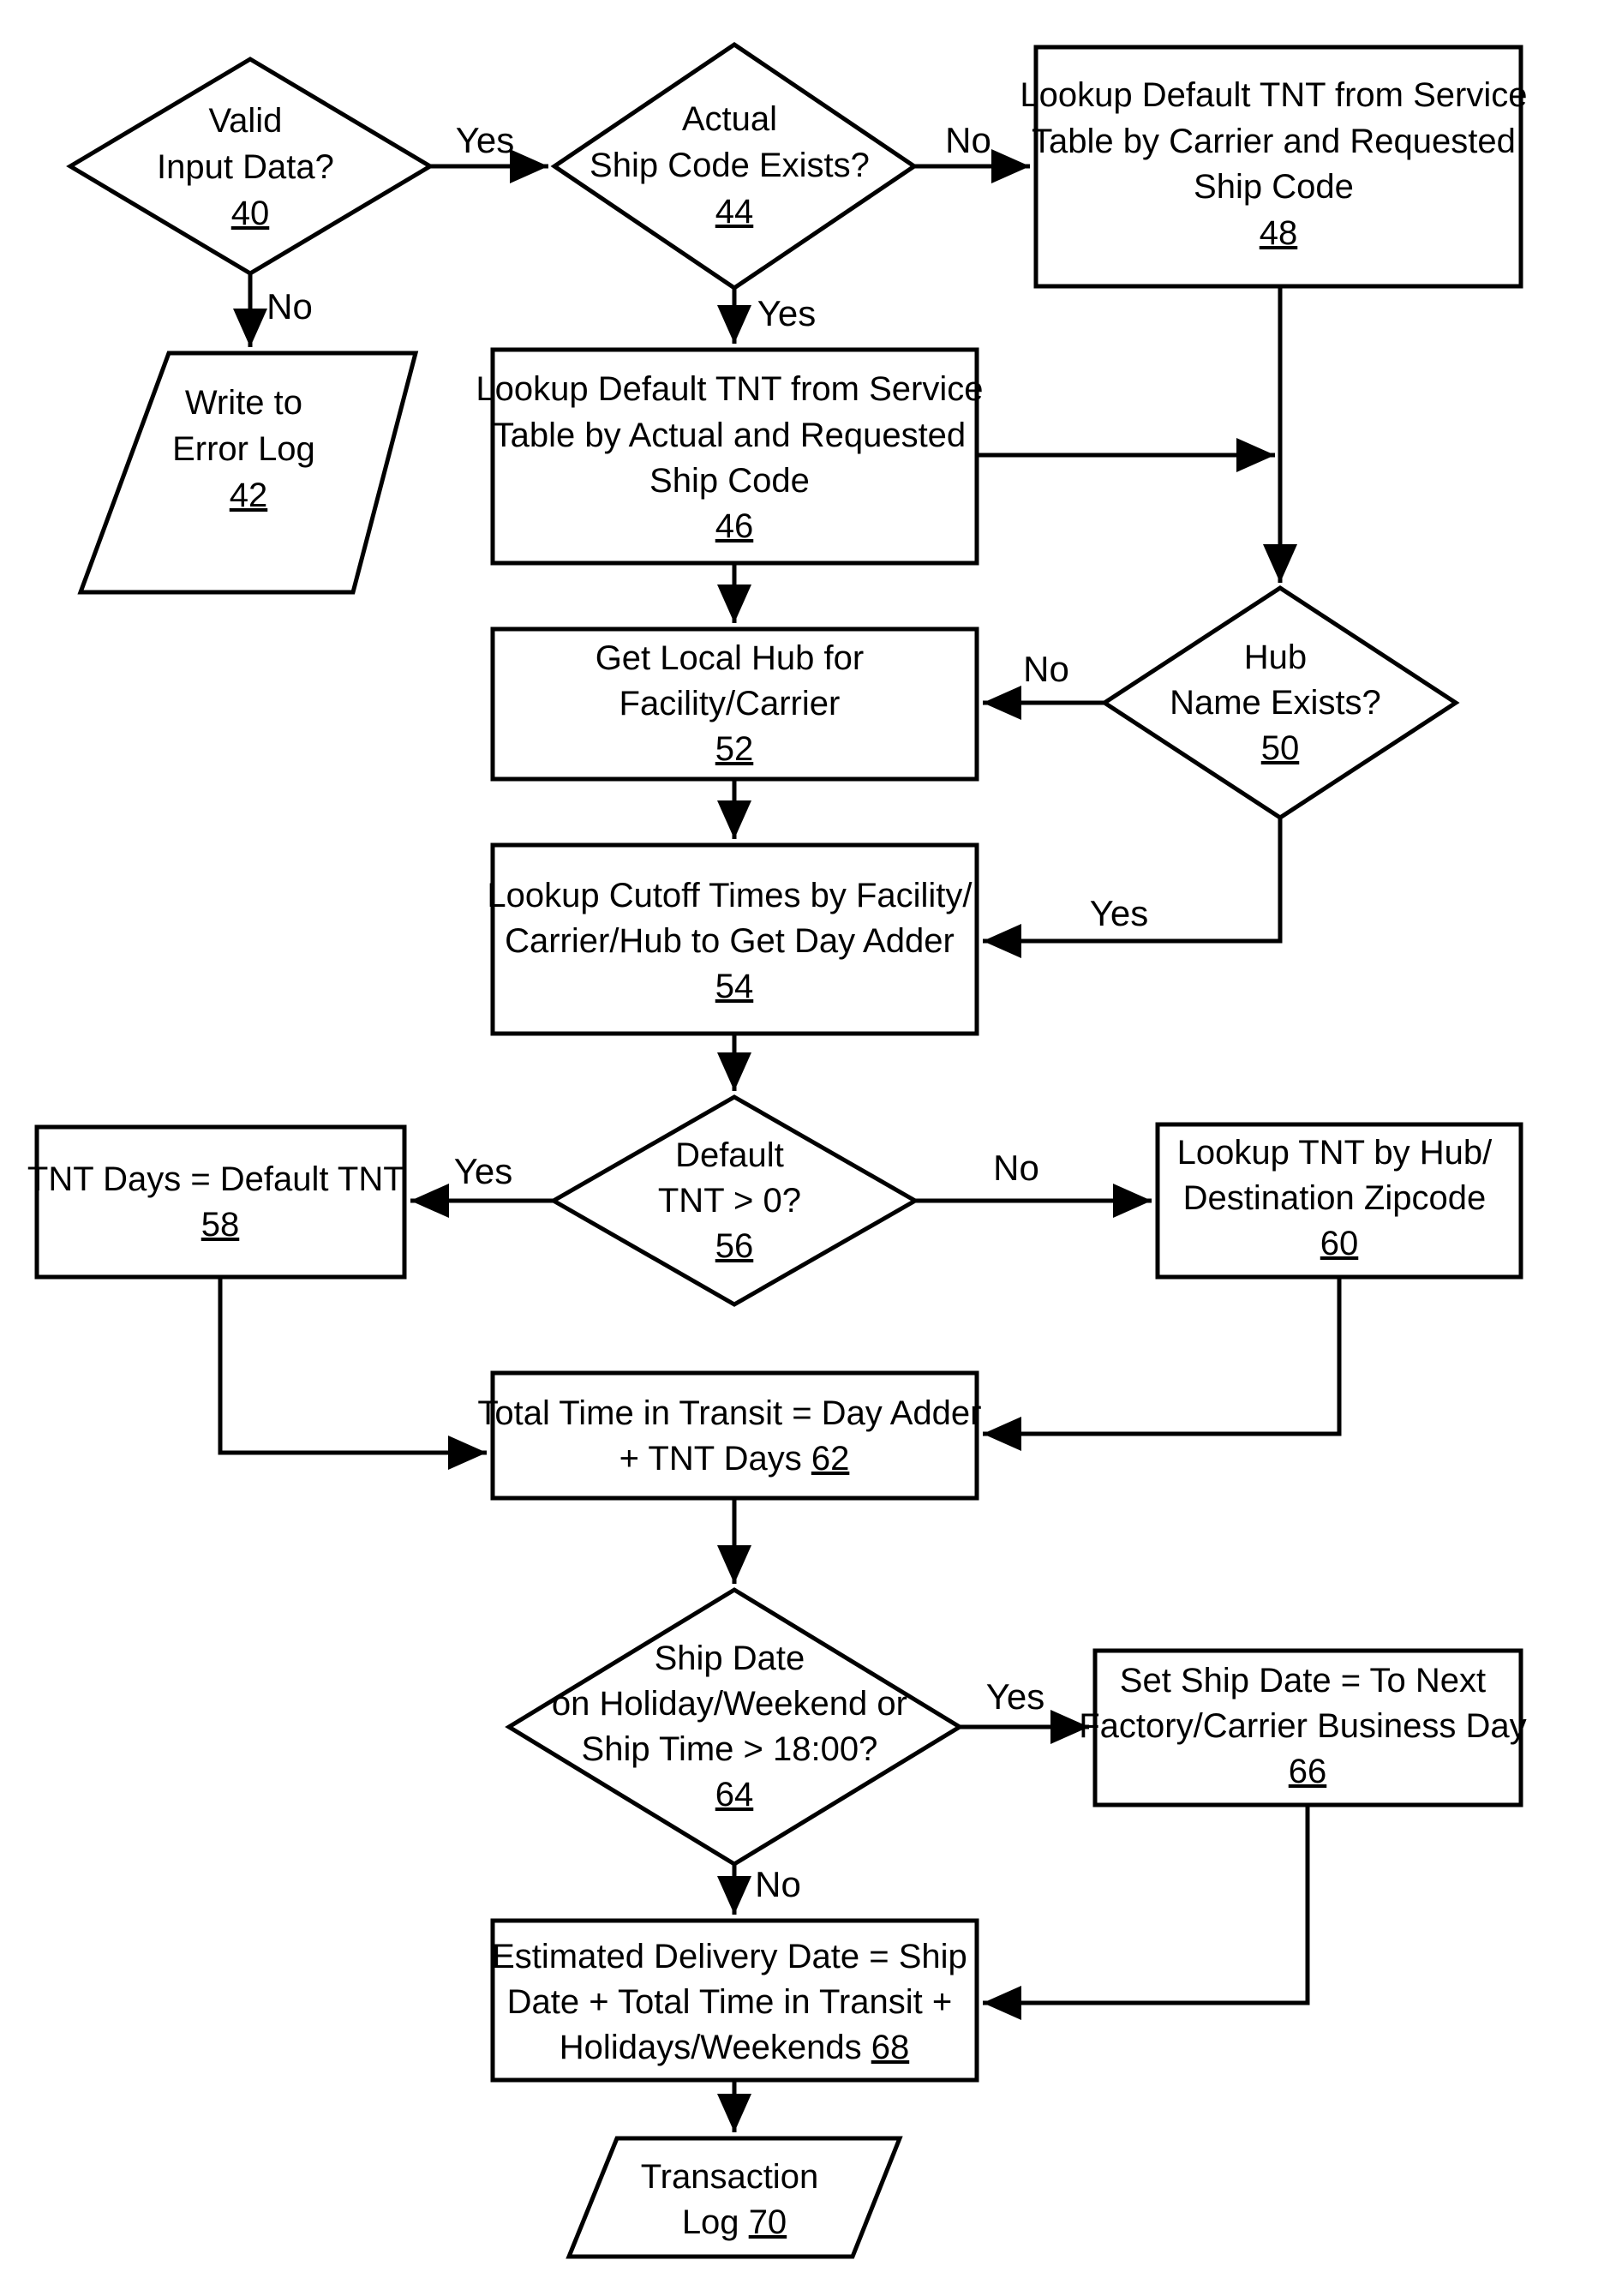  What do you see at coordinates (731, 435) in the screenshot?
I see `node-line: Table by Actual and Requested` at bounding box center [731, 435].